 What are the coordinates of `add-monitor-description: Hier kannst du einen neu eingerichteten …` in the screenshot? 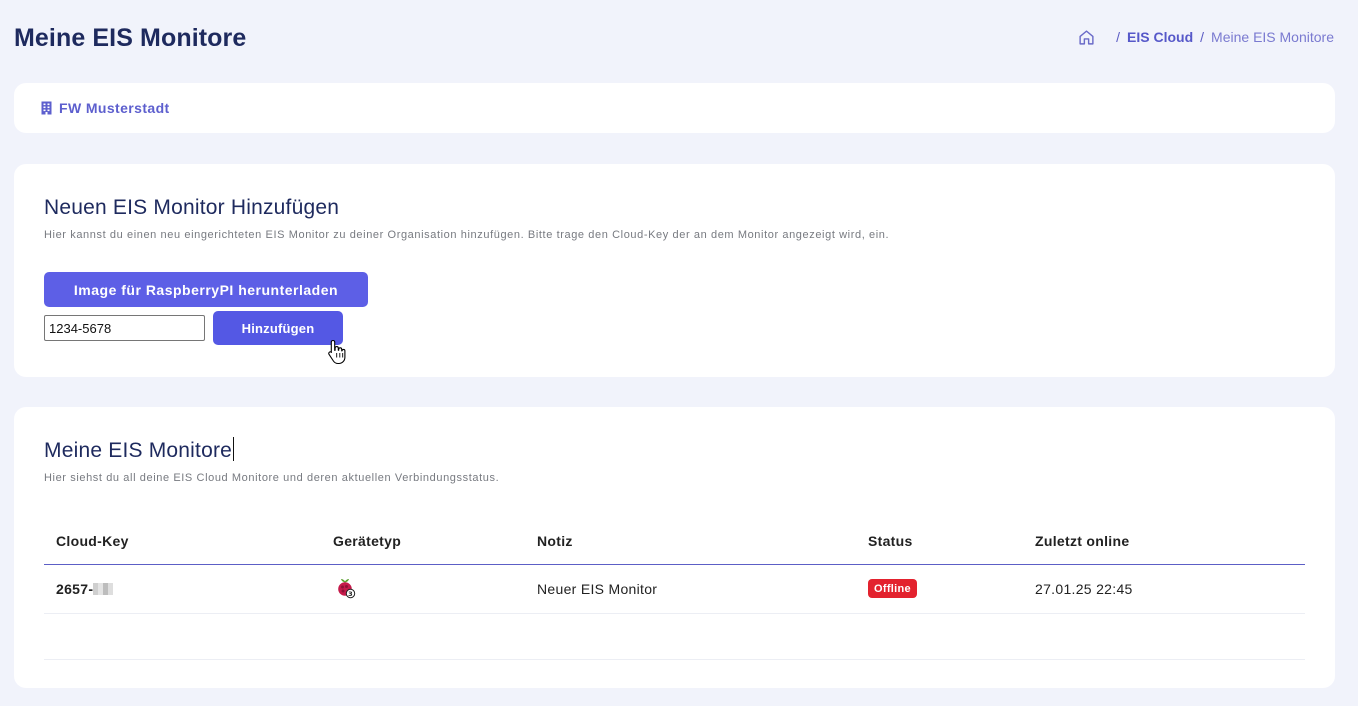 It's located at (467, 235).